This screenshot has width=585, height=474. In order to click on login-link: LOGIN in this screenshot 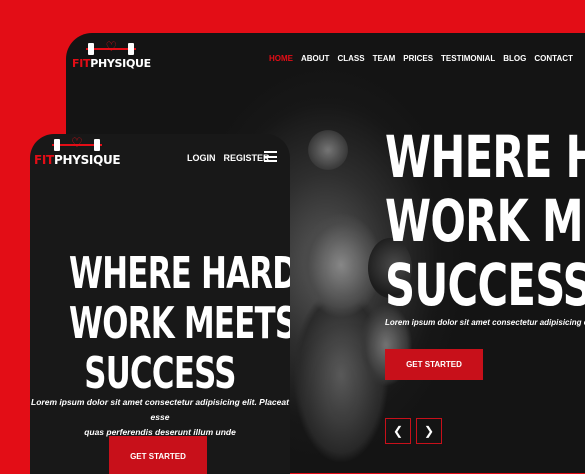, I will do `click(201, 158)`.